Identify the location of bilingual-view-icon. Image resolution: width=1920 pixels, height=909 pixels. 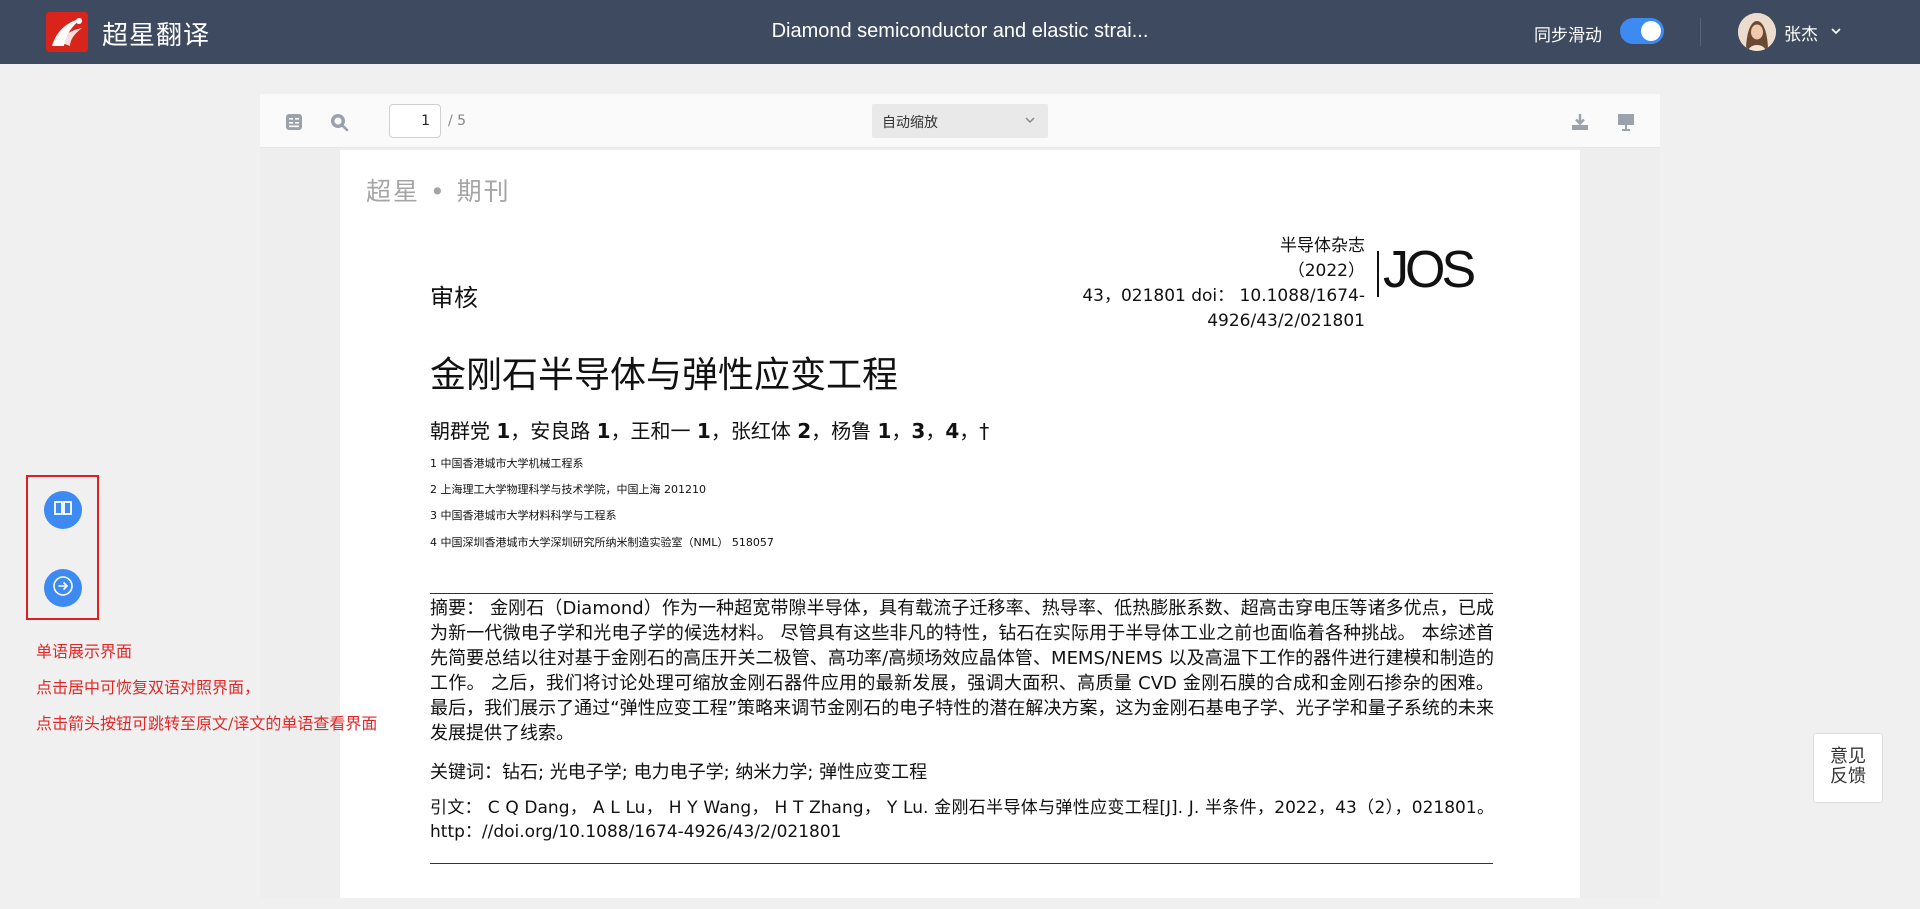
(63, 510).